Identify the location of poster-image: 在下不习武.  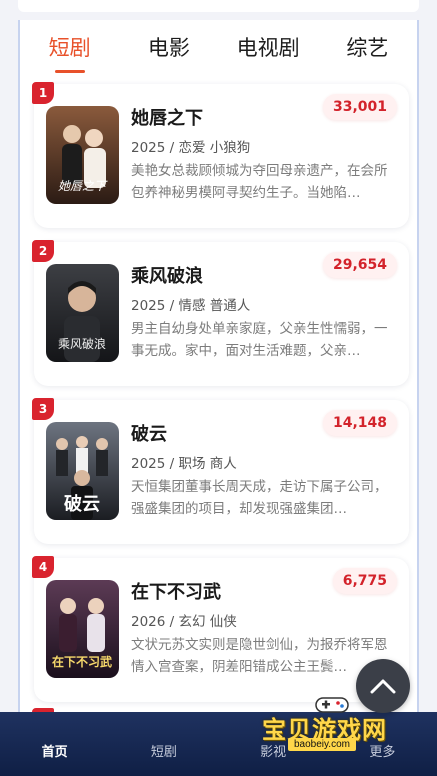
(82, 629).